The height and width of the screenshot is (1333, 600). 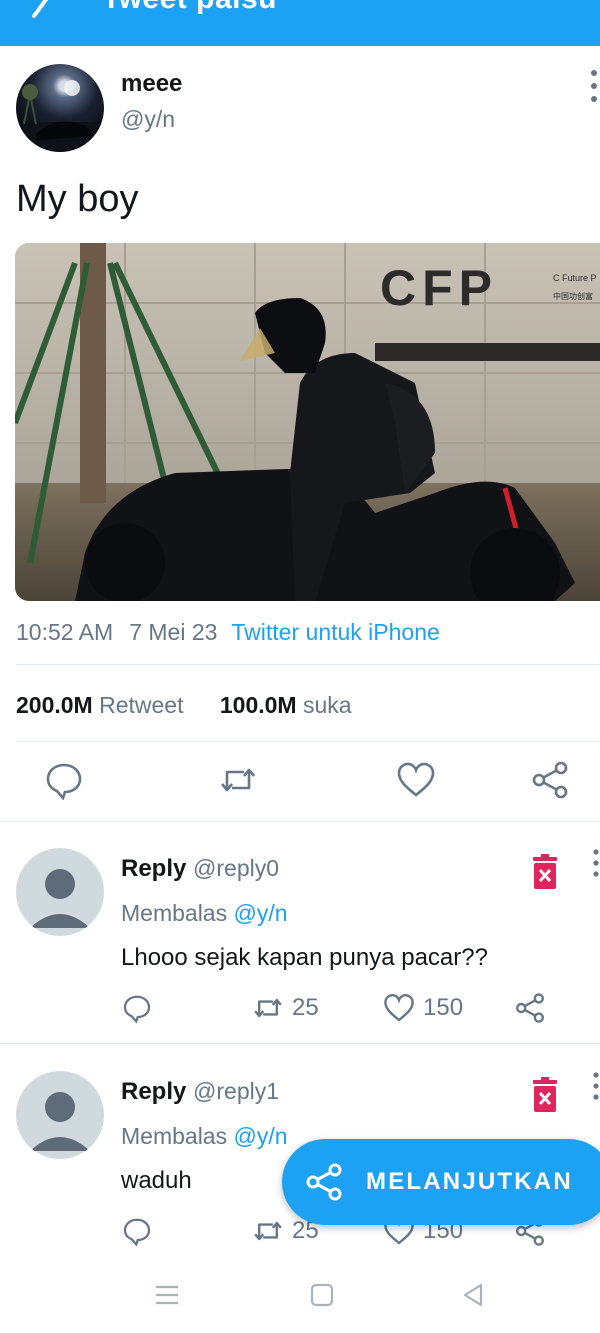 I want to click on tweet-date: 7 Mei 23, so click(x=173, y=632).